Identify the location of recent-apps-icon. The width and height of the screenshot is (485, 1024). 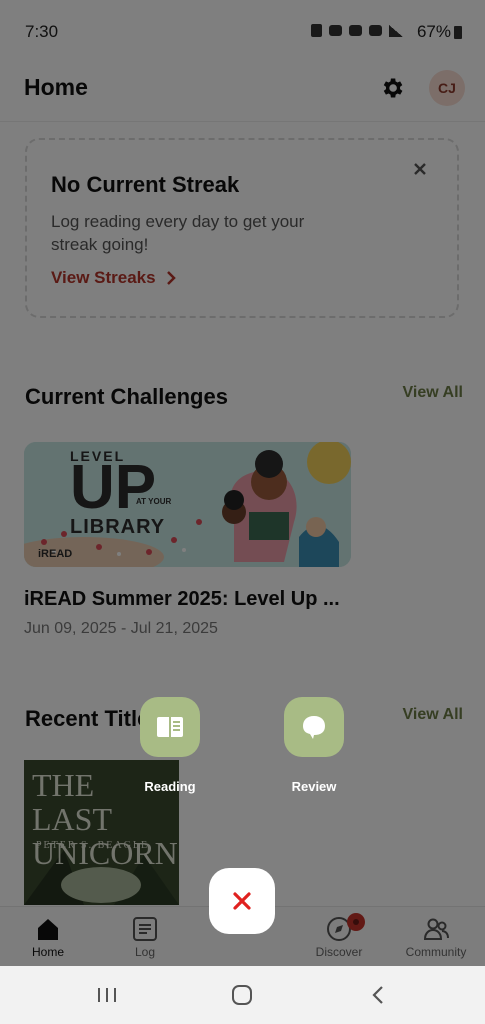
(107, 995).